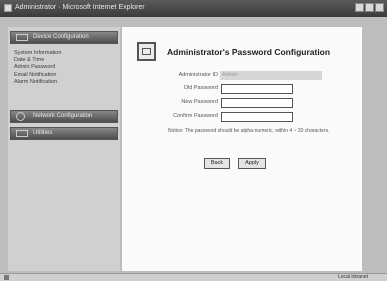 The height and width of the screenshot is (281, 387). What do you see at coordinates (22, 37) in the screenshot?
I see `device-config-icon` at bounding box center [22, 37].